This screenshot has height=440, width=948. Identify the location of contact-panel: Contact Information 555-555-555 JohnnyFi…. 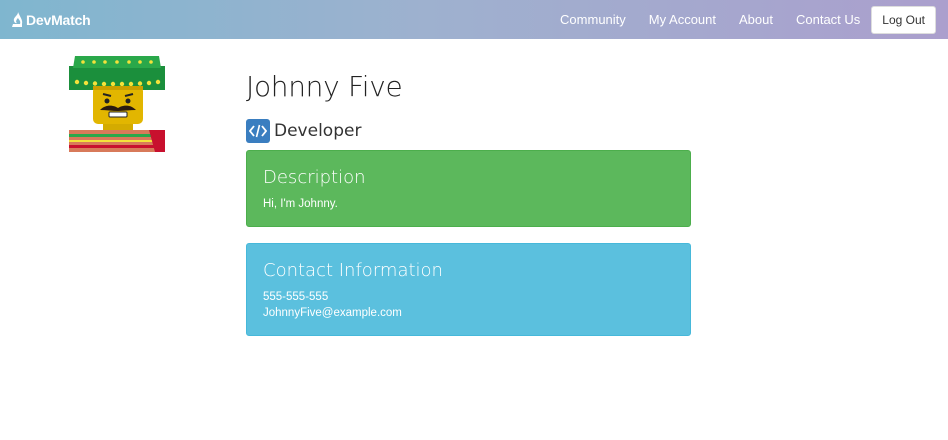
(468, 289).